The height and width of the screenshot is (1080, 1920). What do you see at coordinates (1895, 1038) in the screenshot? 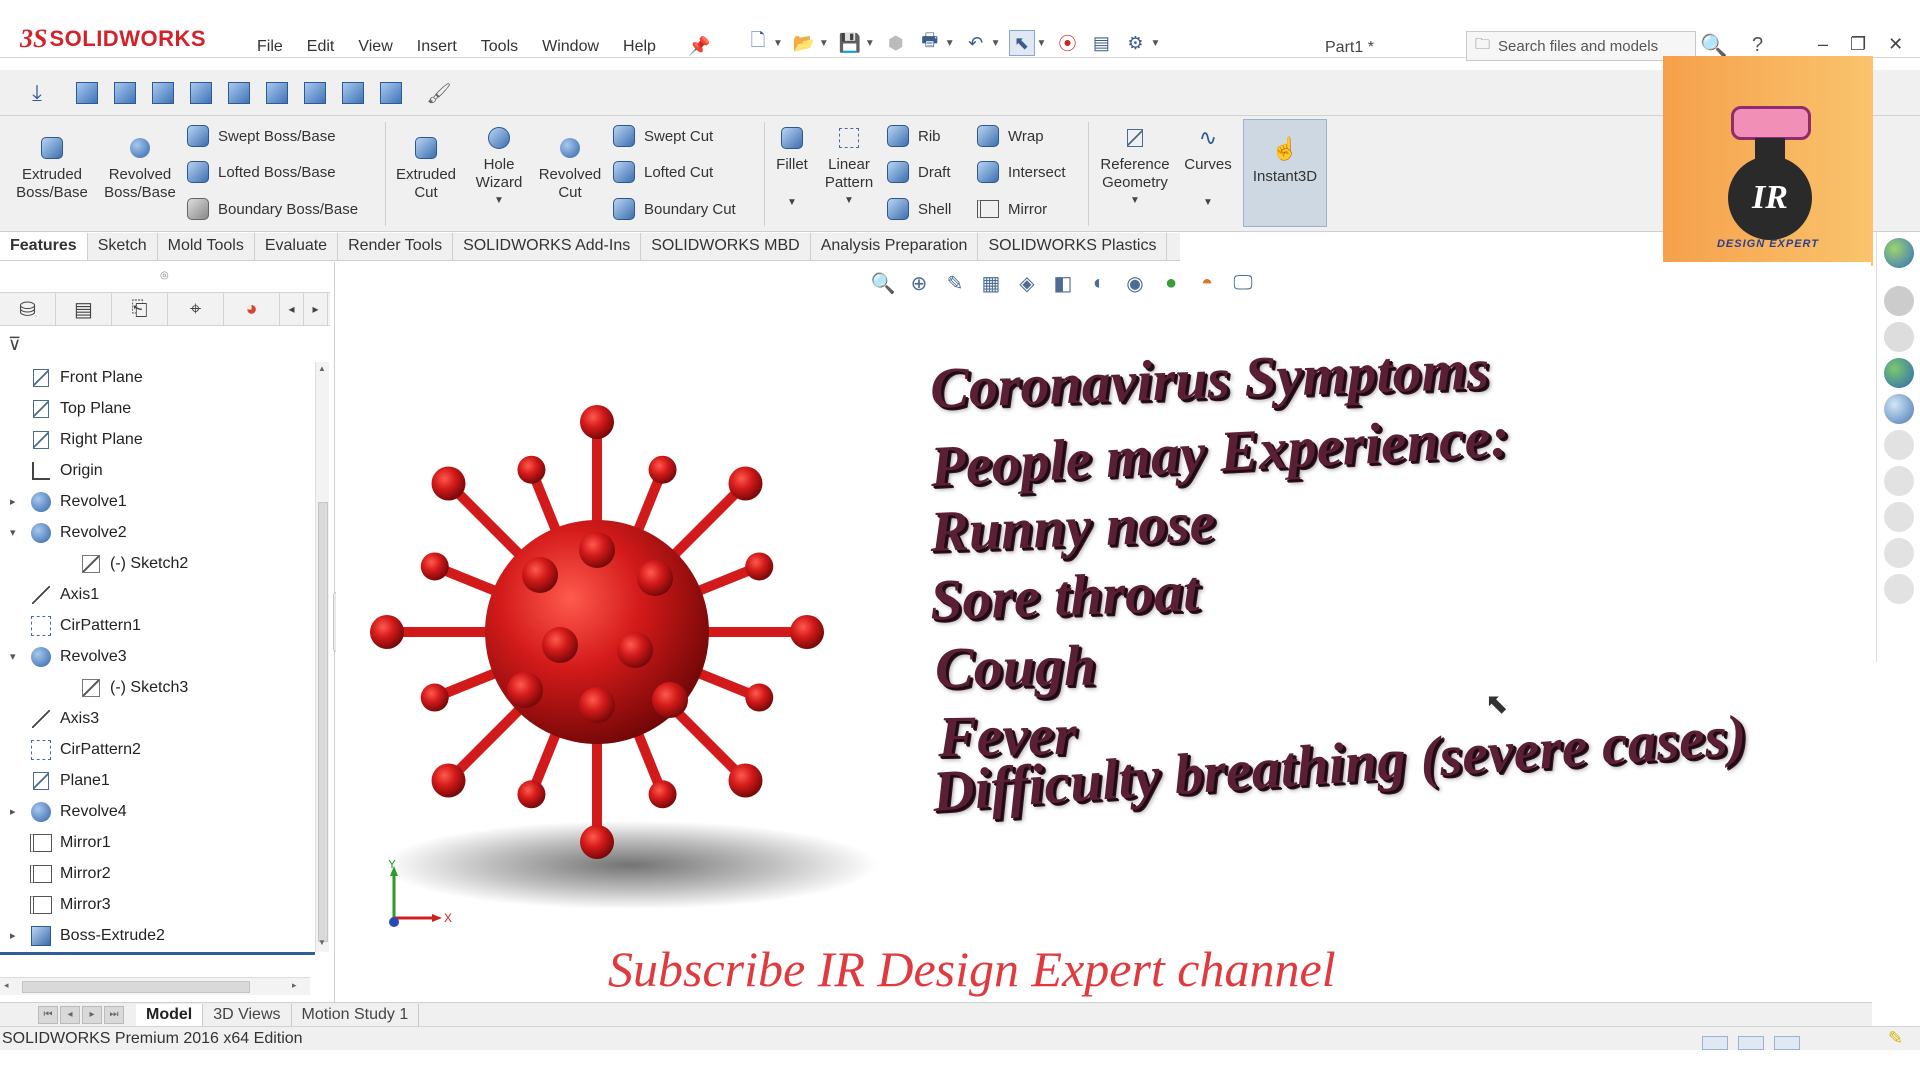
I see `lightbulb-tips-icon: ✎` at bounding box center [1895, 1038].